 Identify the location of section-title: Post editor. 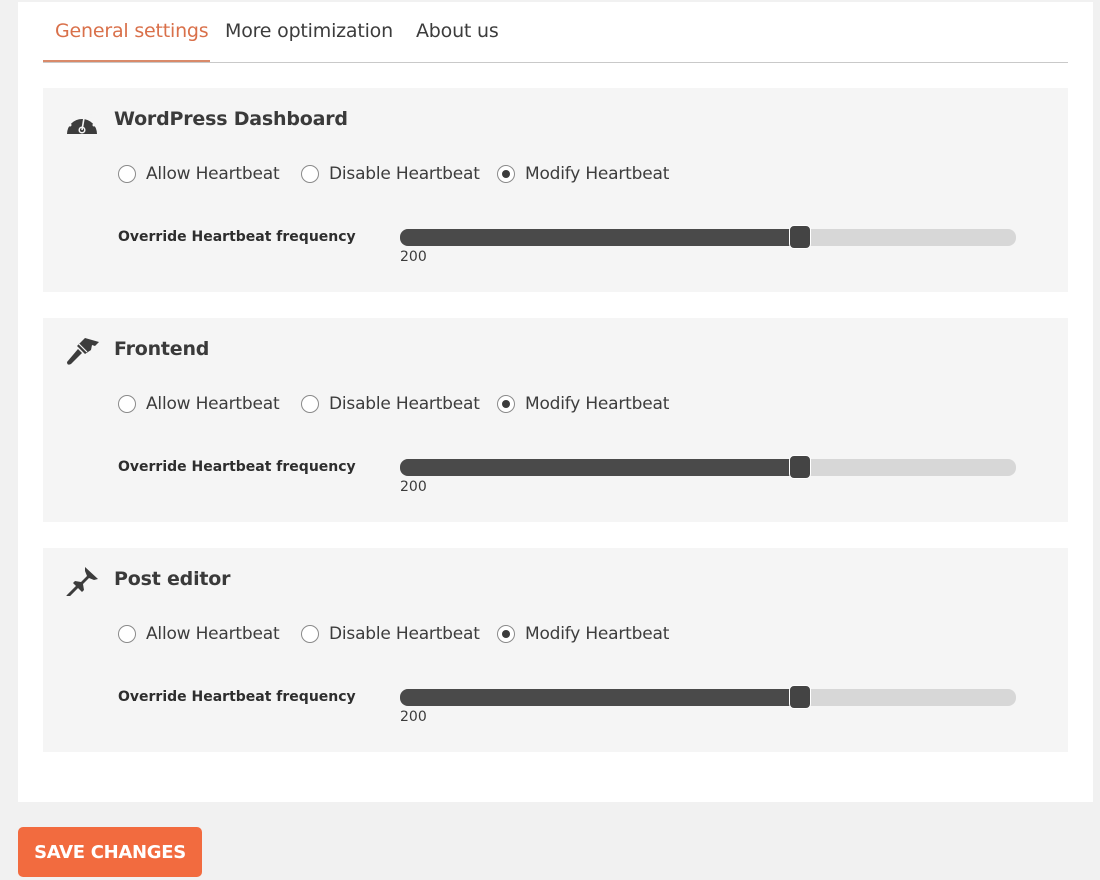
(172, 579).